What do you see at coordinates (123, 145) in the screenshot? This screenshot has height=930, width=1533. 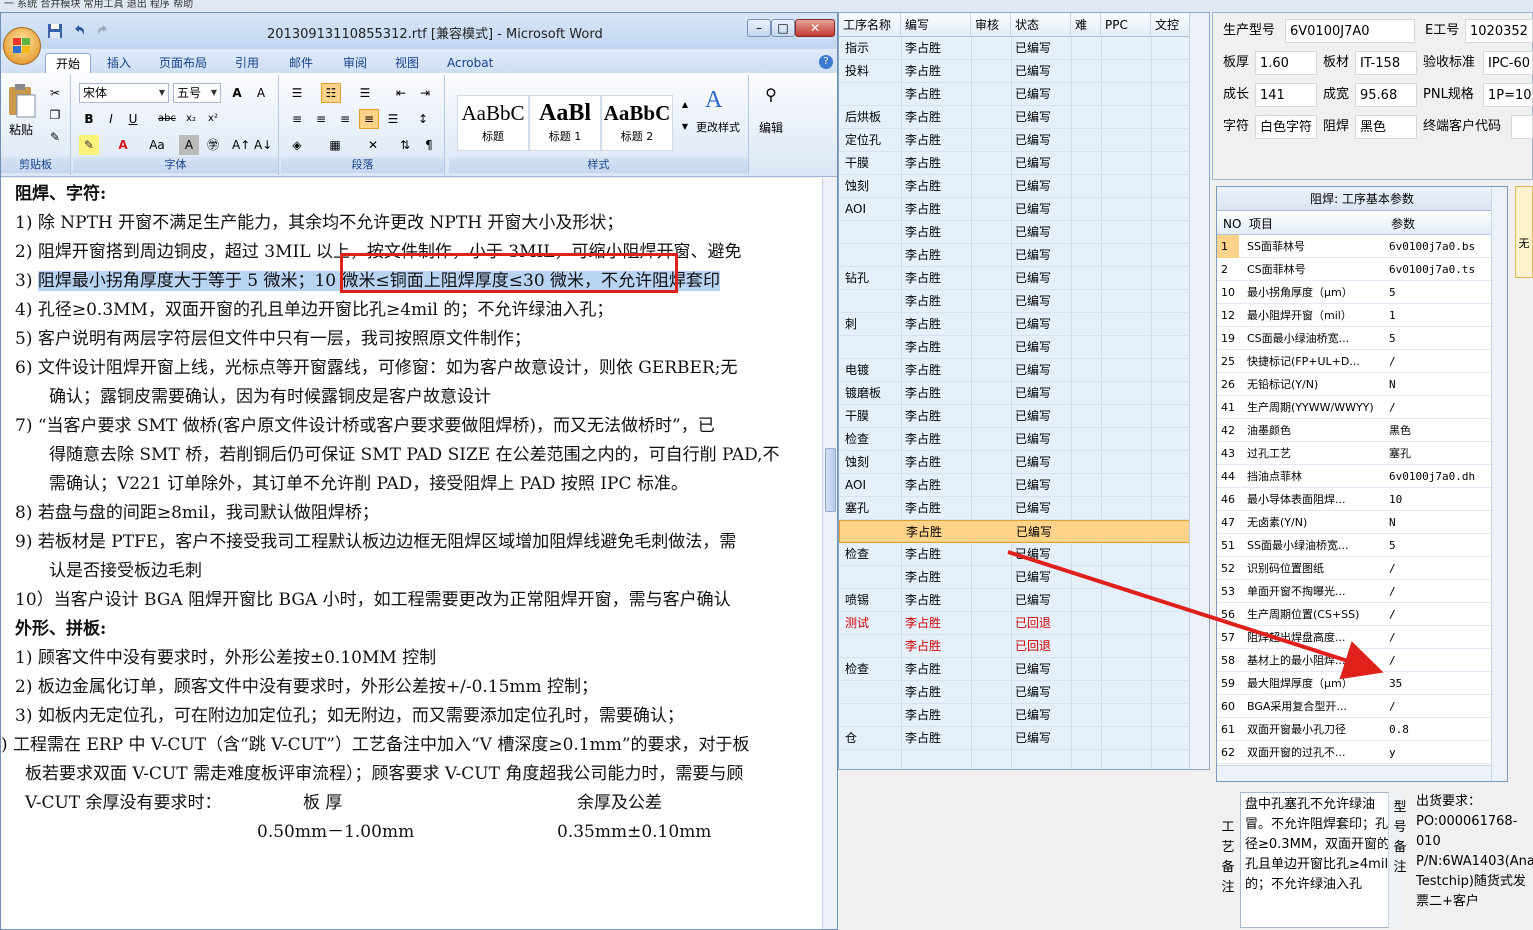 I see `font-color-icon: A` at bounding box center [123, 145].